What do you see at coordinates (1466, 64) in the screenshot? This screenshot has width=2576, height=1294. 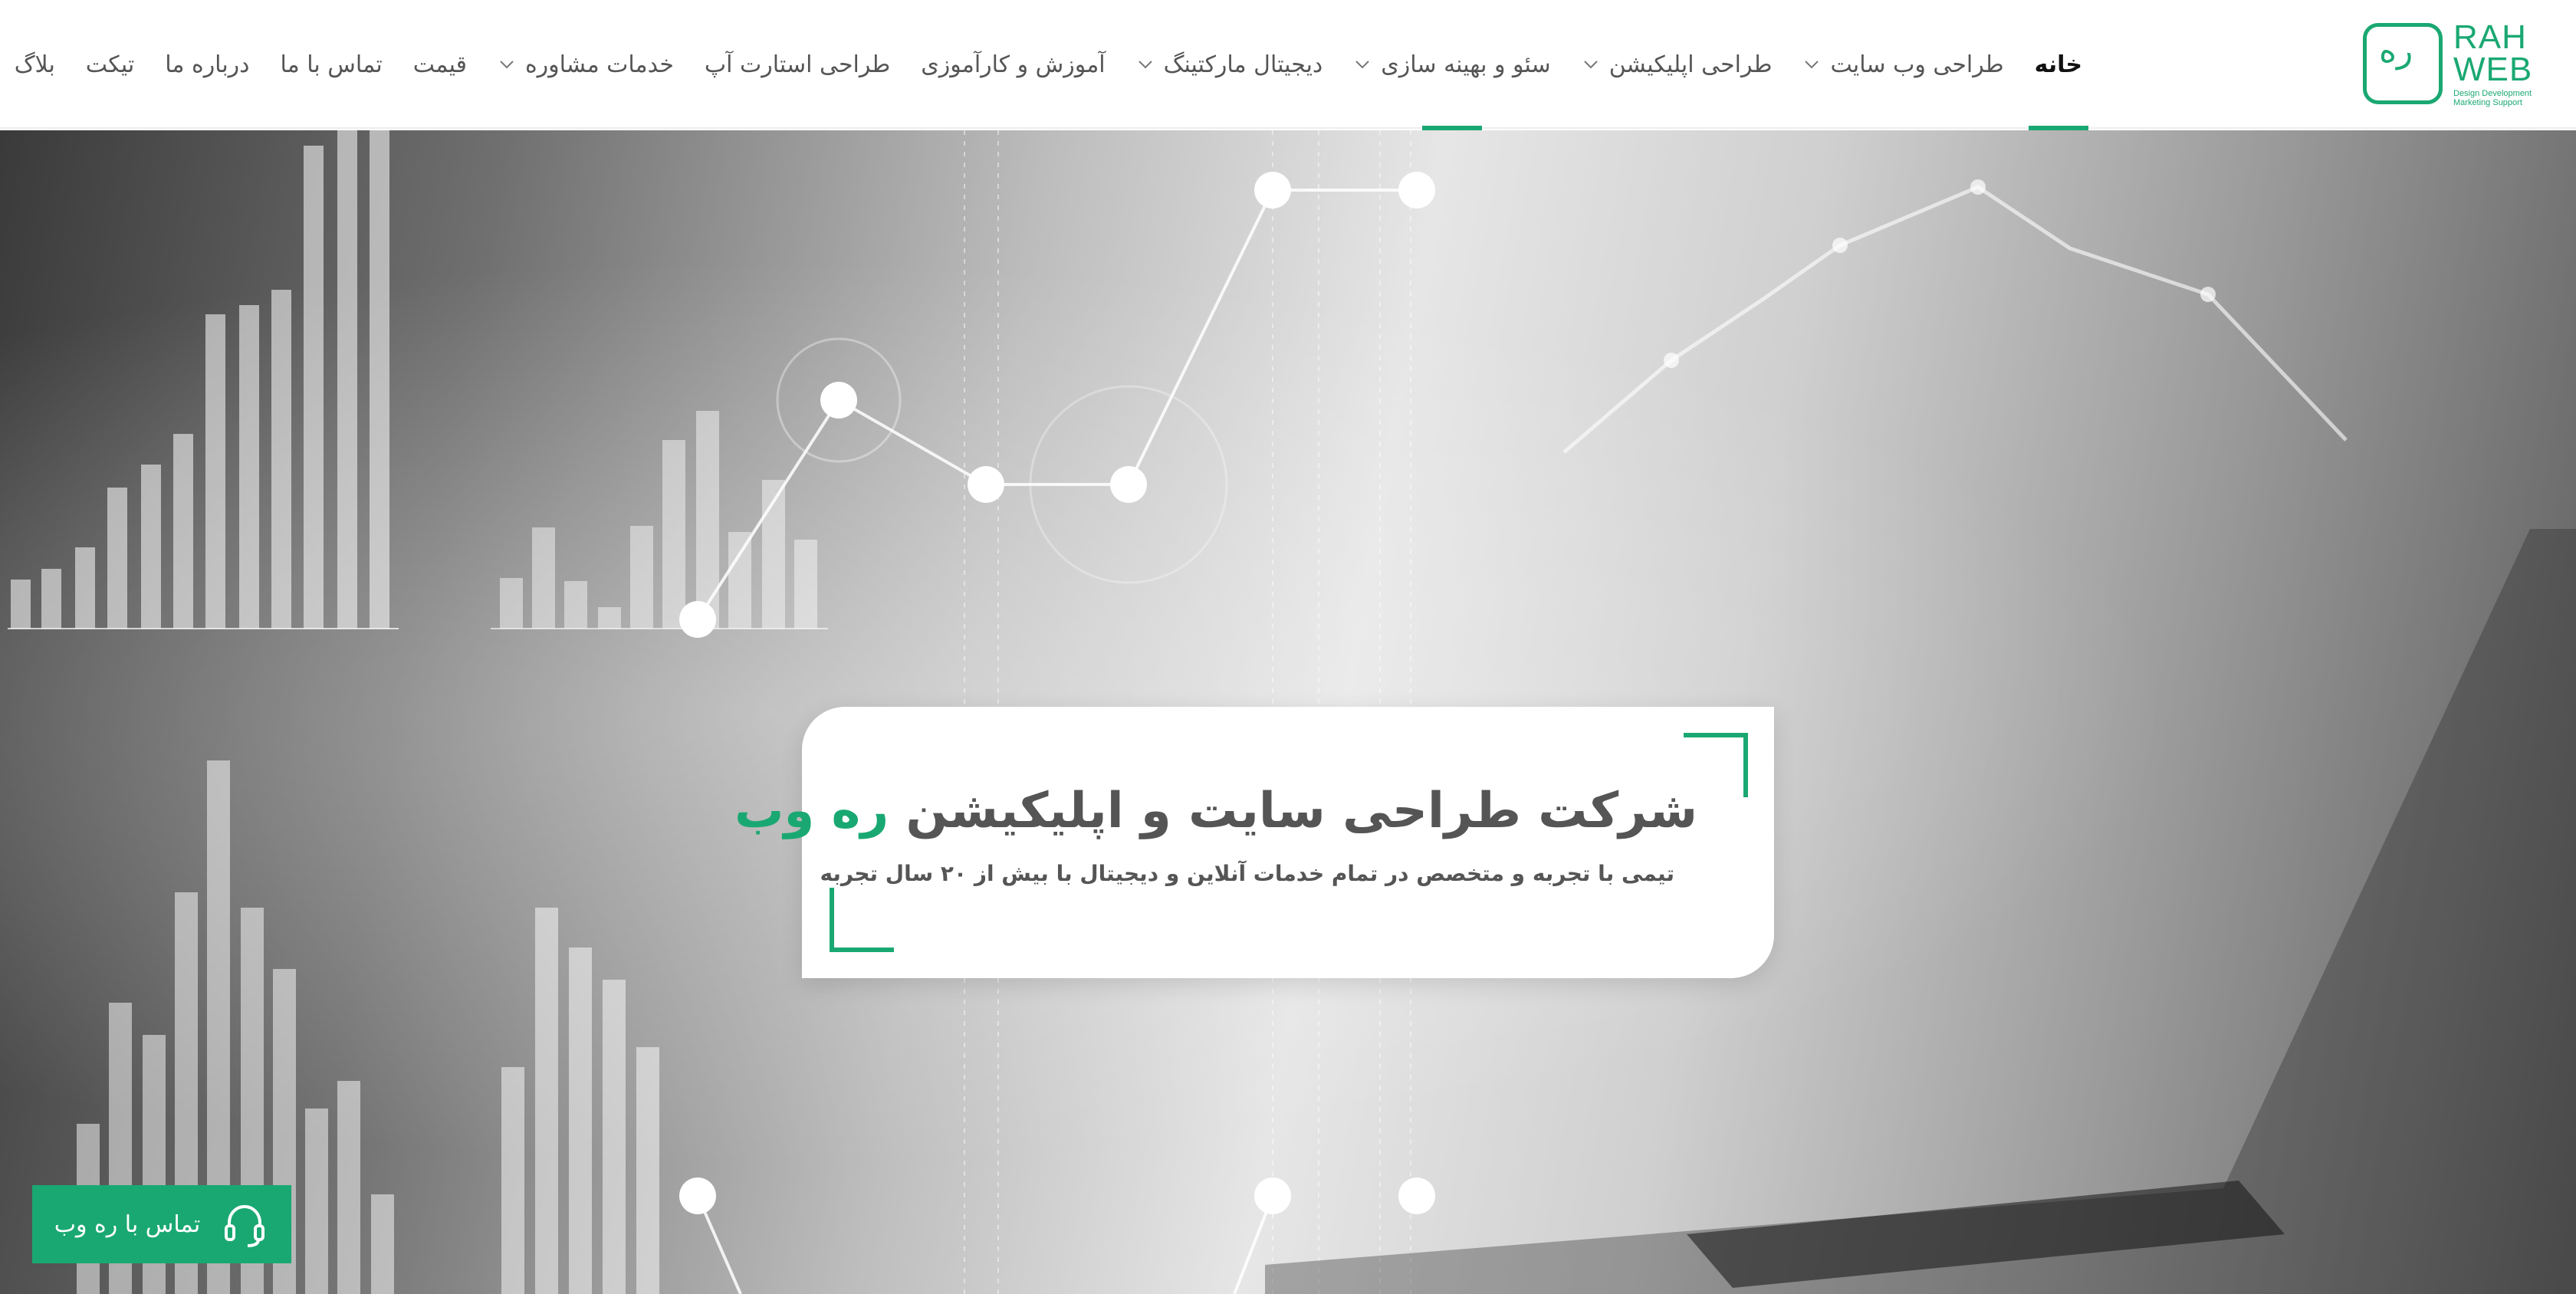 I see `nav-item-label: سئو و بهینه سازی` at bounding box center [1466, 64].